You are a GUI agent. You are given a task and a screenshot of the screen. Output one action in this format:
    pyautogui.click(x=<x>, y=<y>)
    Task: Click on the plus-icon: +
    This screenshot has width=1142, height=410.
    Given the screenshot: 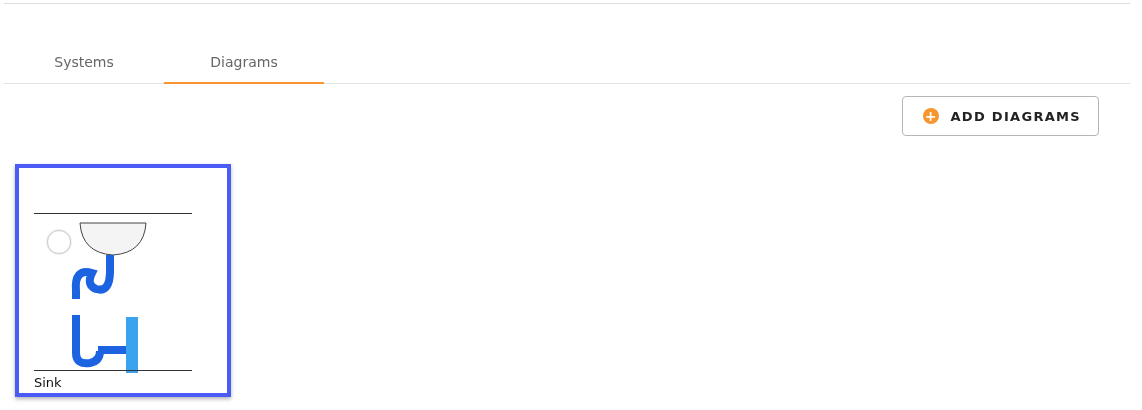 What is the action you would take?
    pyautogui.click(x=930, y=116)
    